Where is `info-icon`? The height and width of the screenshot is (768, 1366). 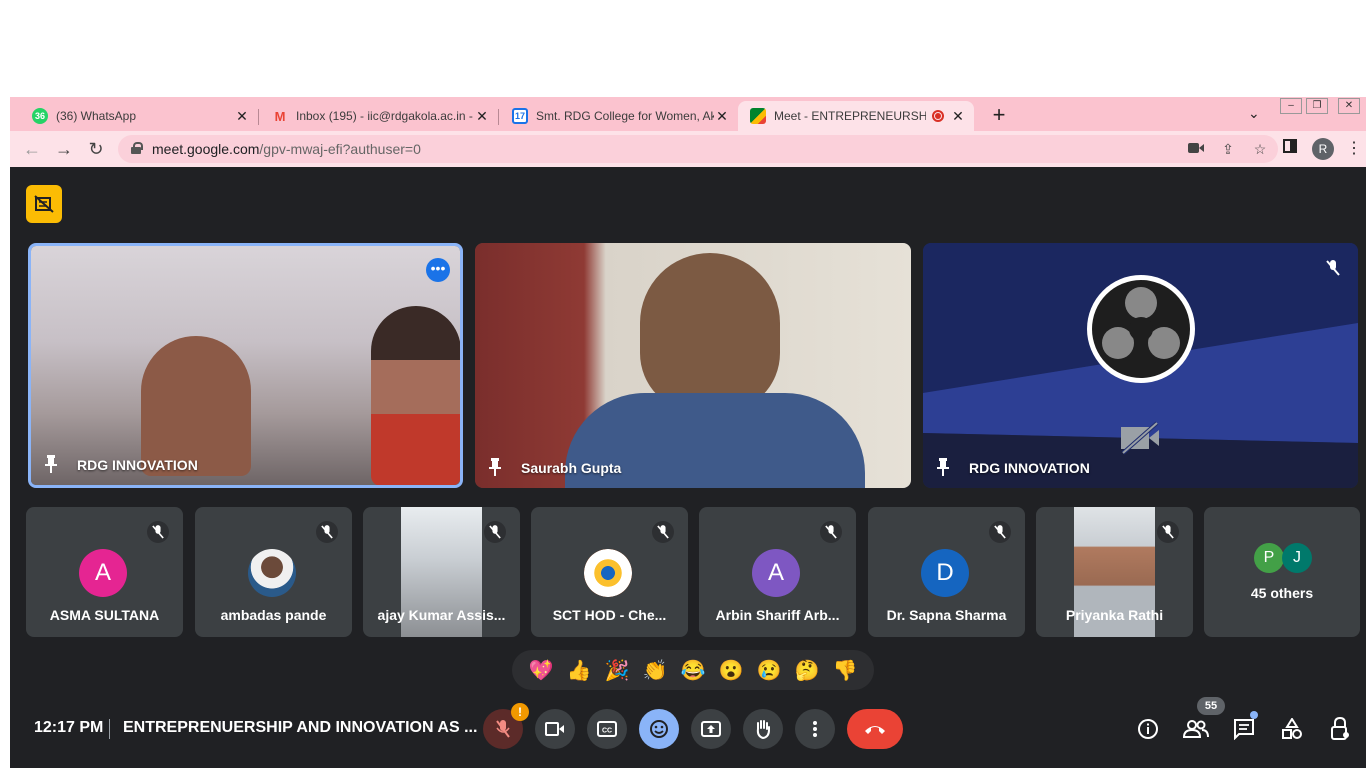 info-icon is located at coordinates (1148, 729).